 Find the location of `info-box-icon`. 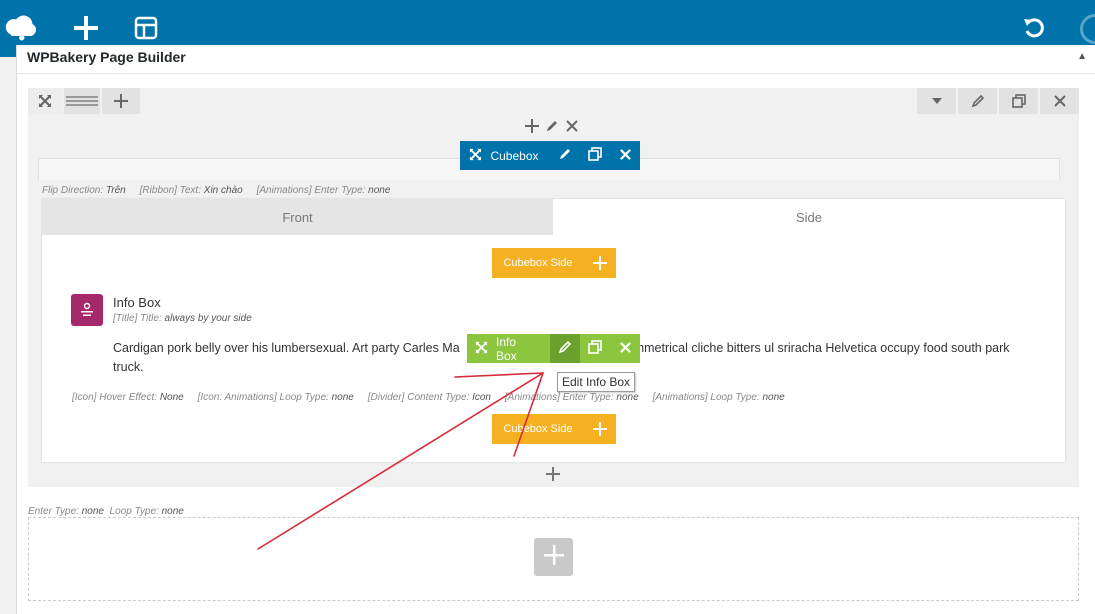

info-box-icon is located at coordinates (87, 310).